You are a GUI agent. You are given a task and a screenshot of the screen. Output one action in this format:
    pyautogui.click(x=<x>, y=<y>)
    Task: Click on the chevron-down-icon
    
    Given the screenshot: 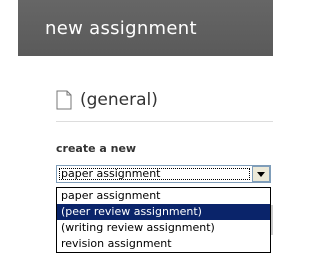 What is the action you would take?
    pyautogui.click(x=261, y=174)
    